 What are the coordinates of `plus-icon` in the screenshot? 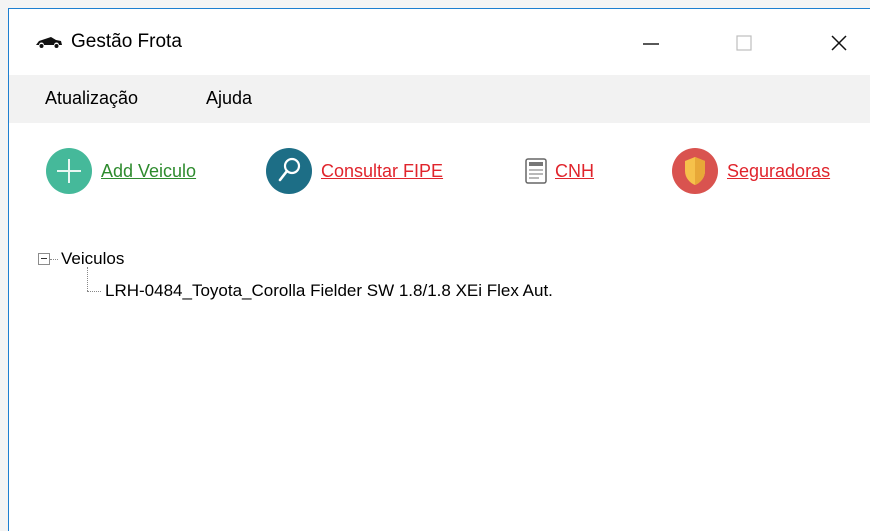 It's located at (69, 171).